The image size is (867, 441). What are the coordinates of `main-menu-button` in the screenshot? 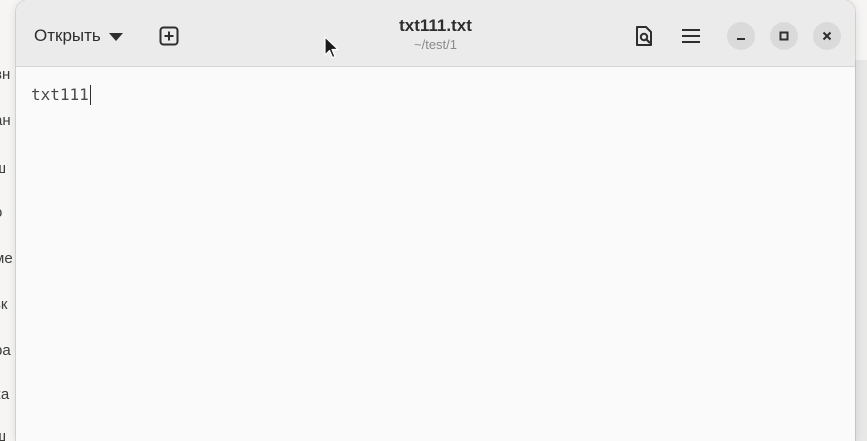 It's located at (691, 36).